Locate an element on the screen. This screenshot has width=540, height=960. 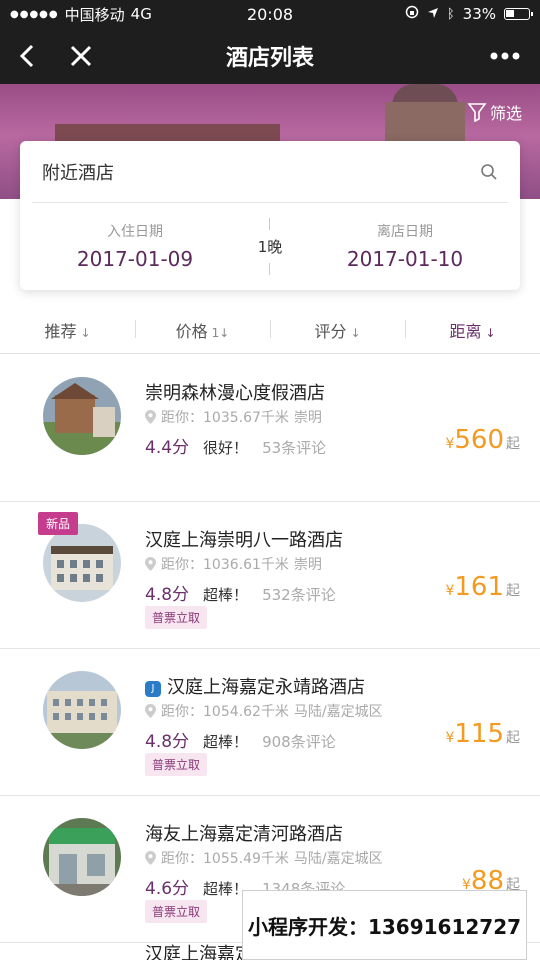
sort-distance: 距离 ↓ is located at coordinates (472, 330).